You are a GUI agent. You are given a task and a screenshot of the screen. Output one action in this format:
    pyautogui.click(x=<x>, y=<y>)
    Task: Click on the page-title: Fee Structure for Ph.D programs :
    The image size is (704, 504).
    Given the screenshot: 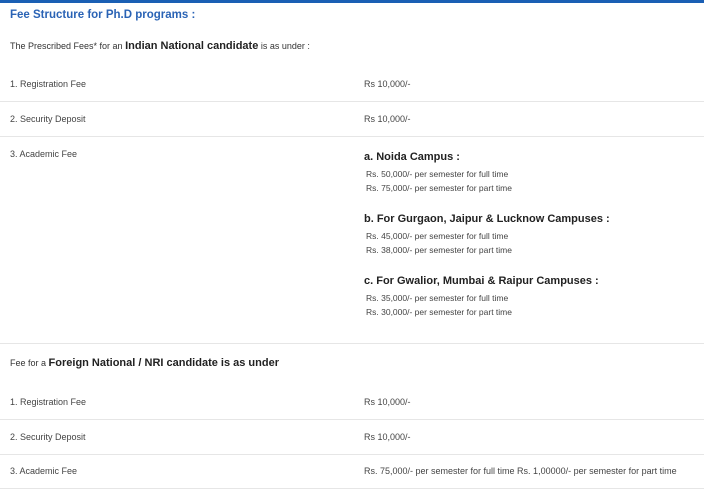 What is the action you would take?
    pyautogui.click(x=103, y=15)
    